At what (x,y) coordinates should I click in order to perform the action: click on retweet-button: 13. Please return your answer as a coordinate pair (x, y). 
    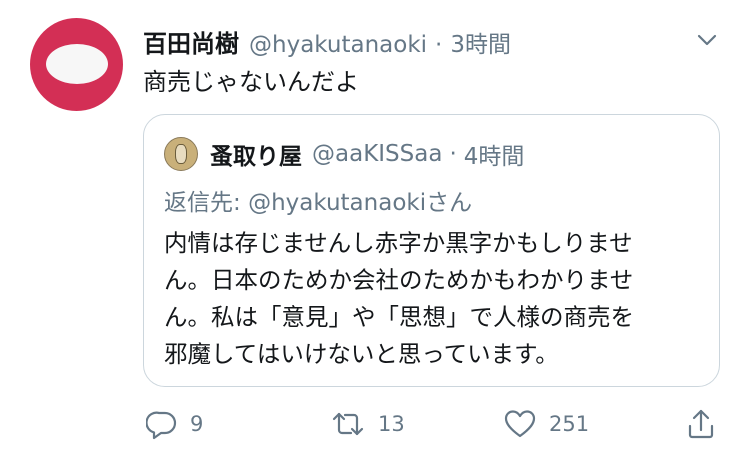
    Looking at the image, I should click on (367, 424).